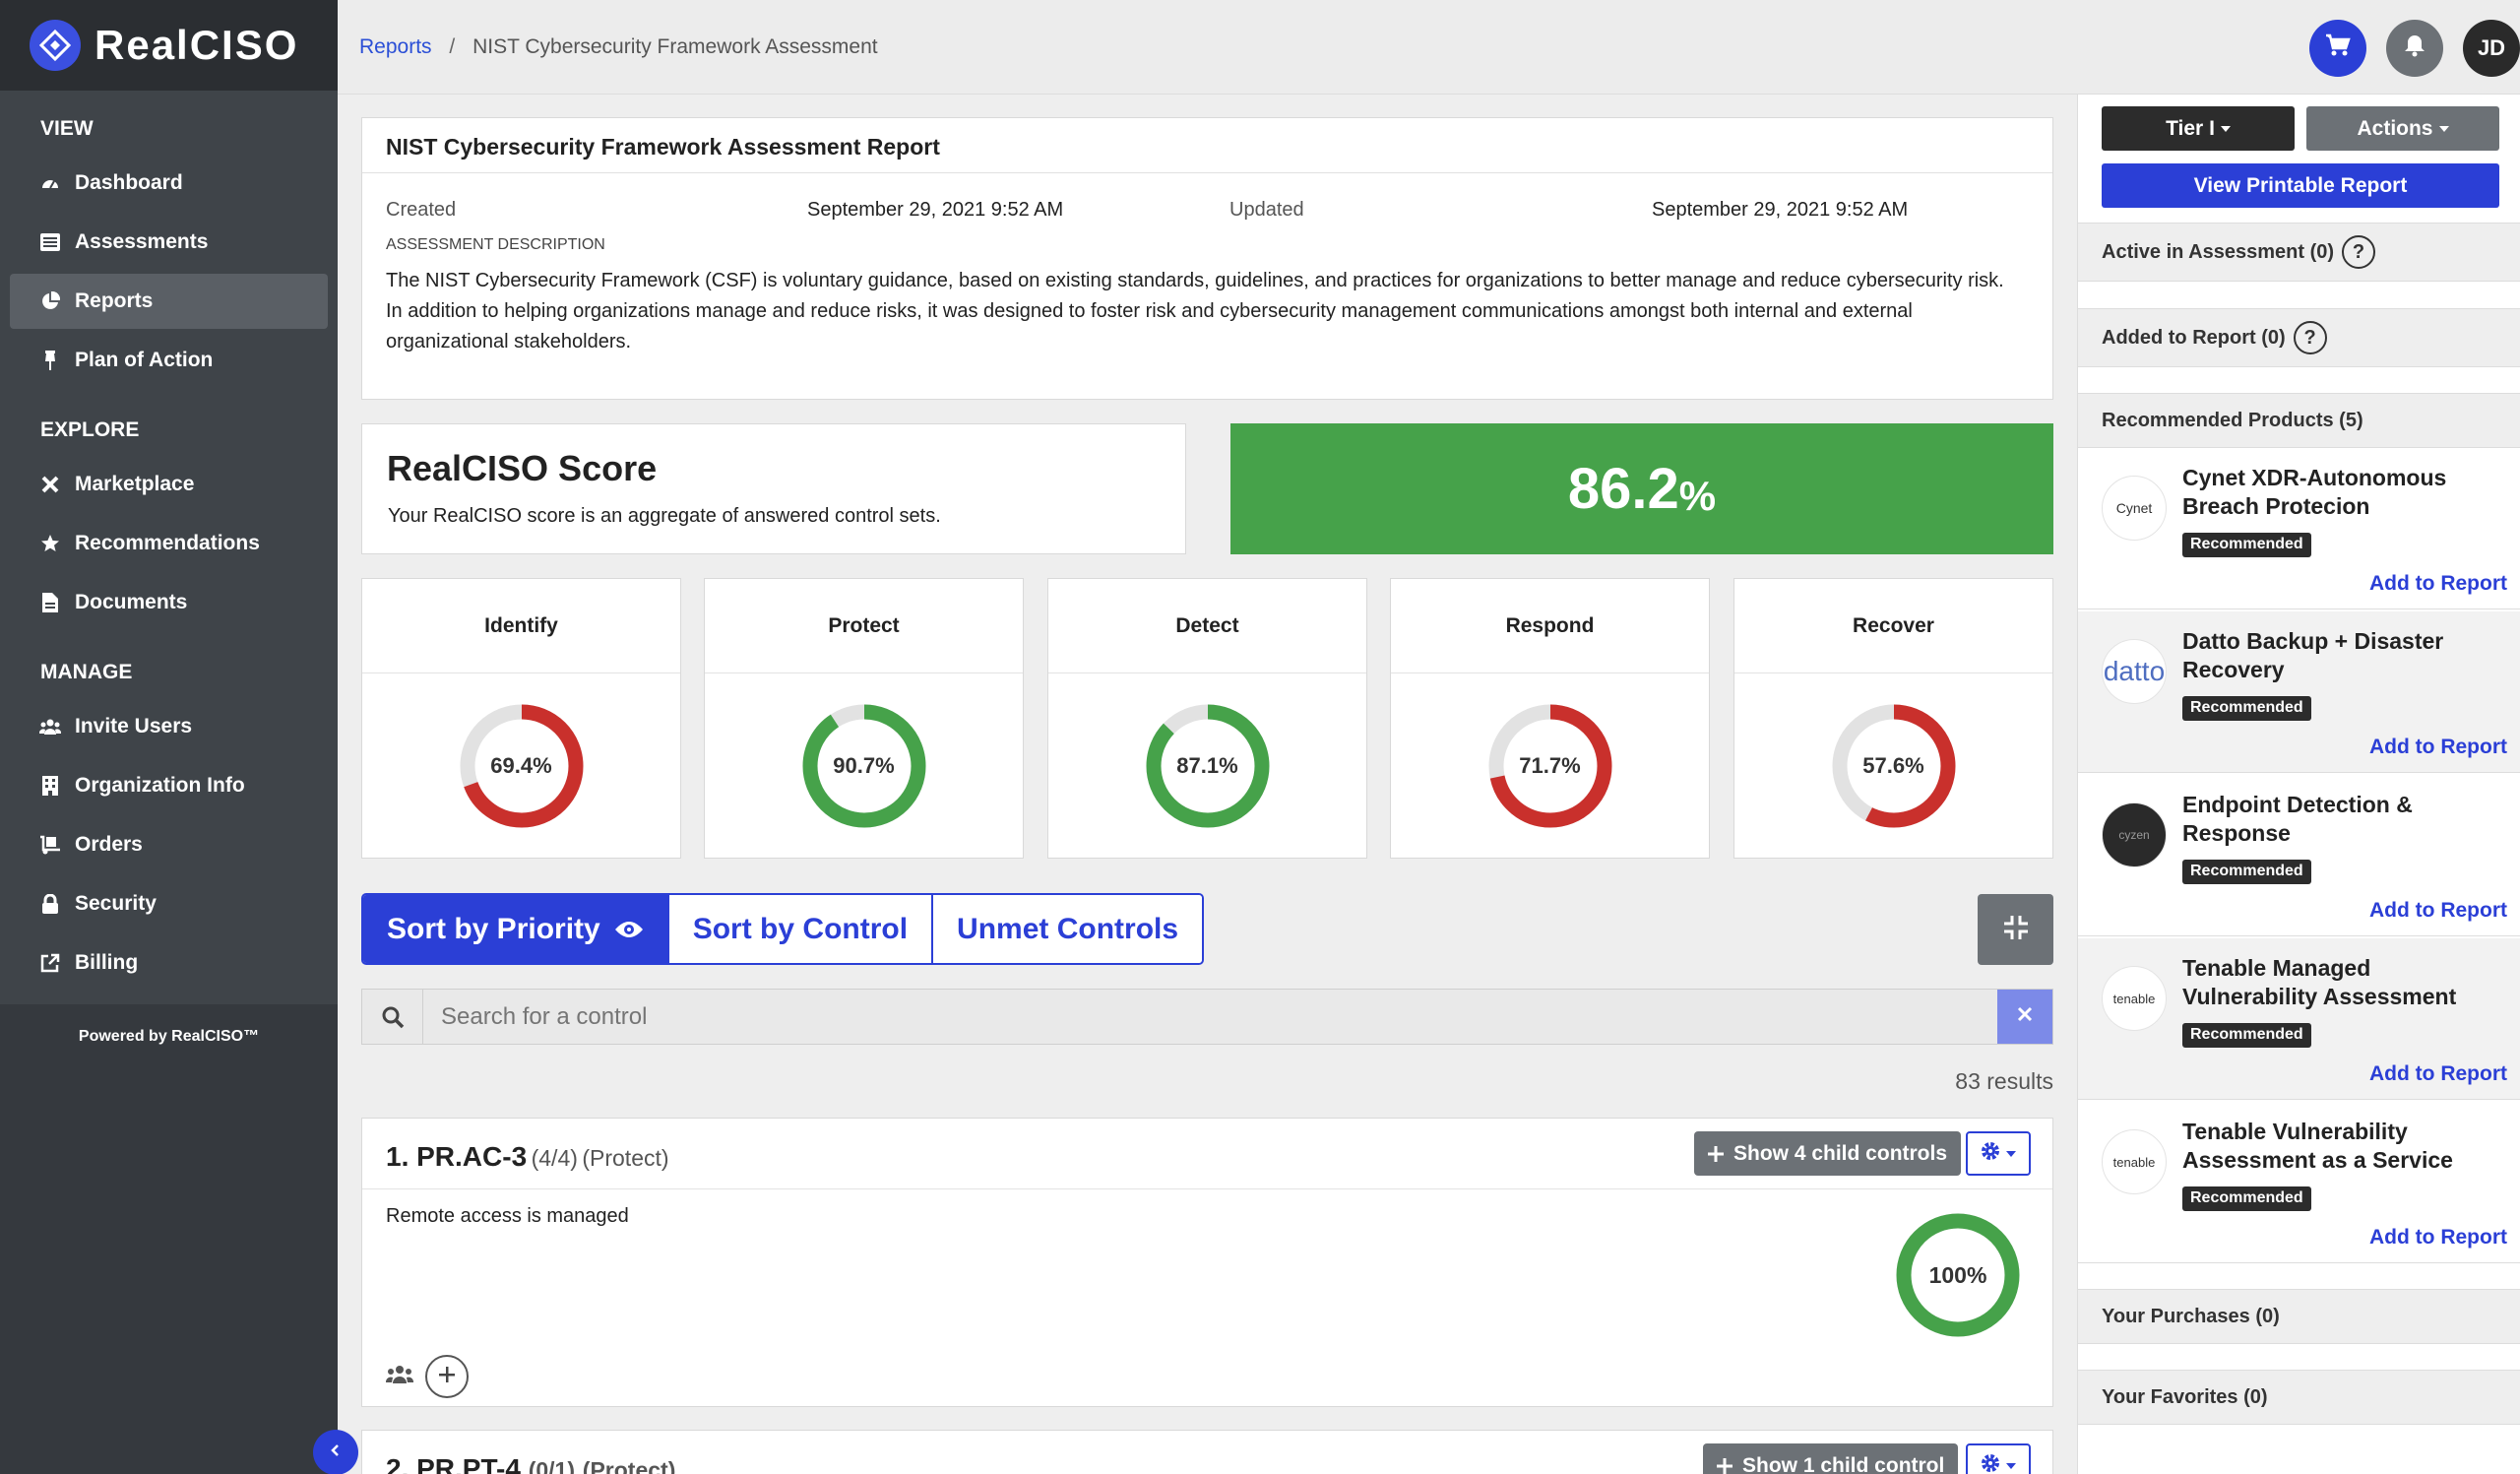  What do you see at coordinates (50, 301) in the screenshot?
I see `pie-chart-icon` at bounding box center [50, 301].